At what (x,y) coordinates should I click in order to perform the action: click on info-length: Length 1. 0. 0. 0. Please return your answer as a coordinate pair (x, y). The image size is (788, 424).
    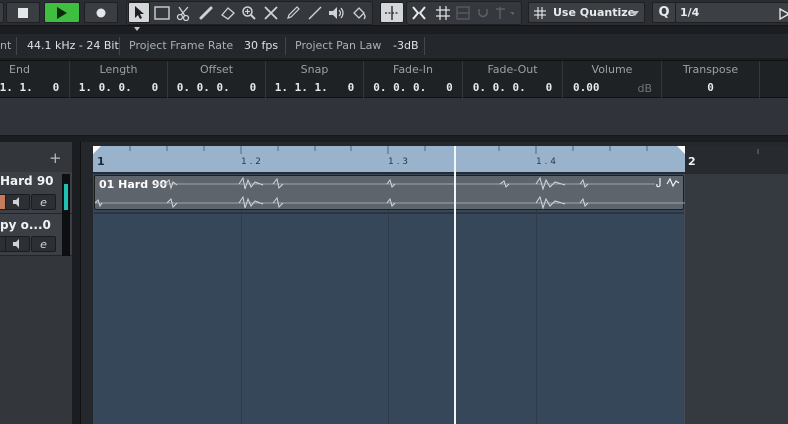
    Looking at the image, I should click on (119, 80).